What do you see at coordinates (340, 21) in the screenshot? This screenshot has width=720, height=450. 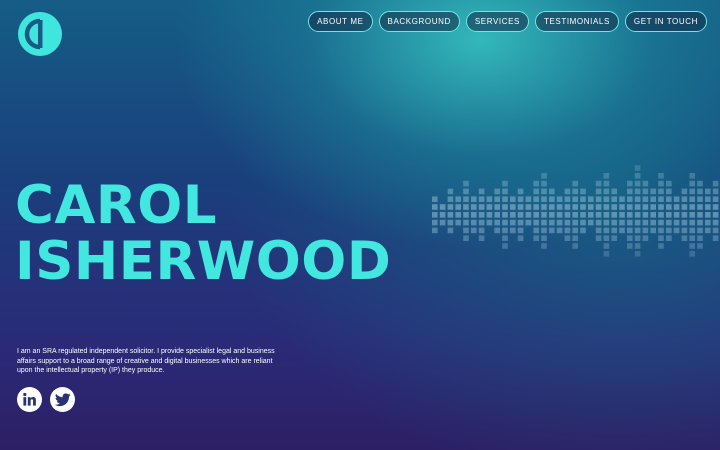 I see `nav-about-me: ABOUT ME` at bounding box center [340, 21].